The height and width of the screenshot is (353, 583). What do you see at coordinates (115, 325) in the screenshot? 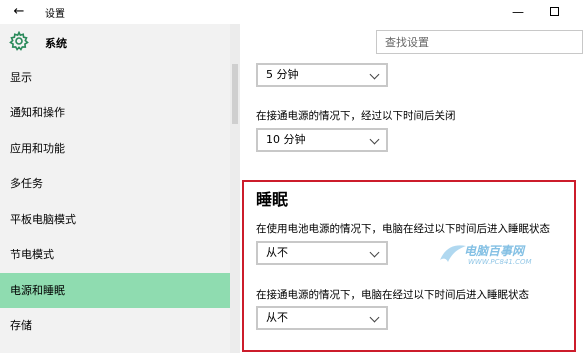
I see `sidebar-item-storage: 存储` at bounding box center [115, 325].